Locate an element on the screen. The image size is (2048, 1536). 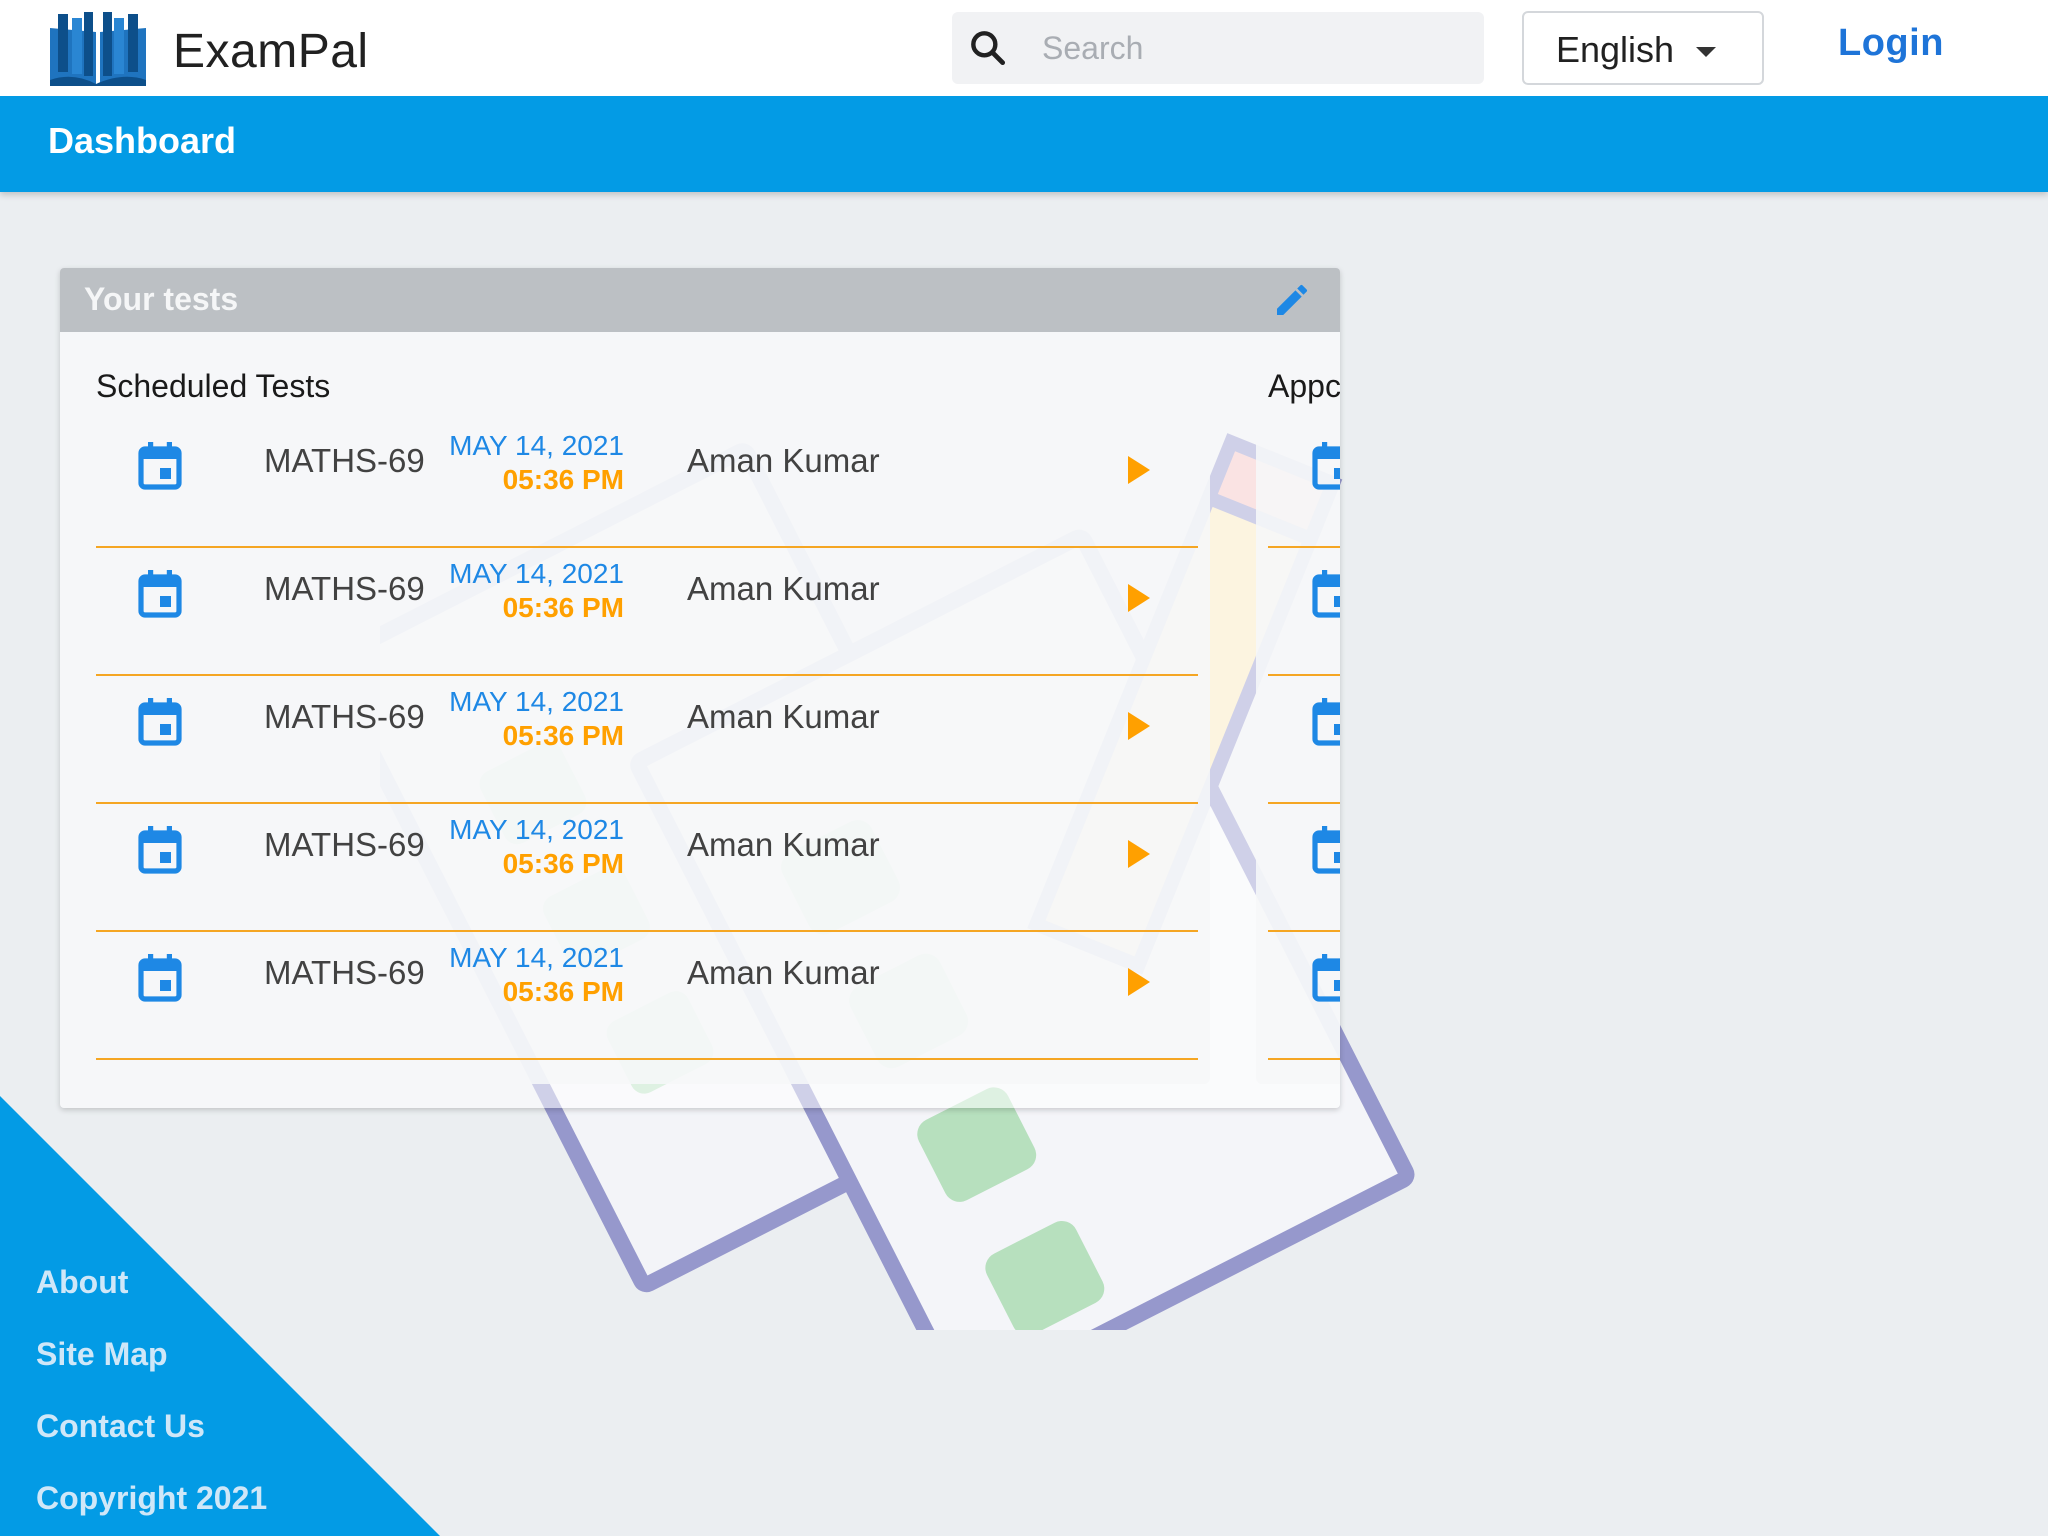
language-selected-label: English is located at coordinates (1615, 49).